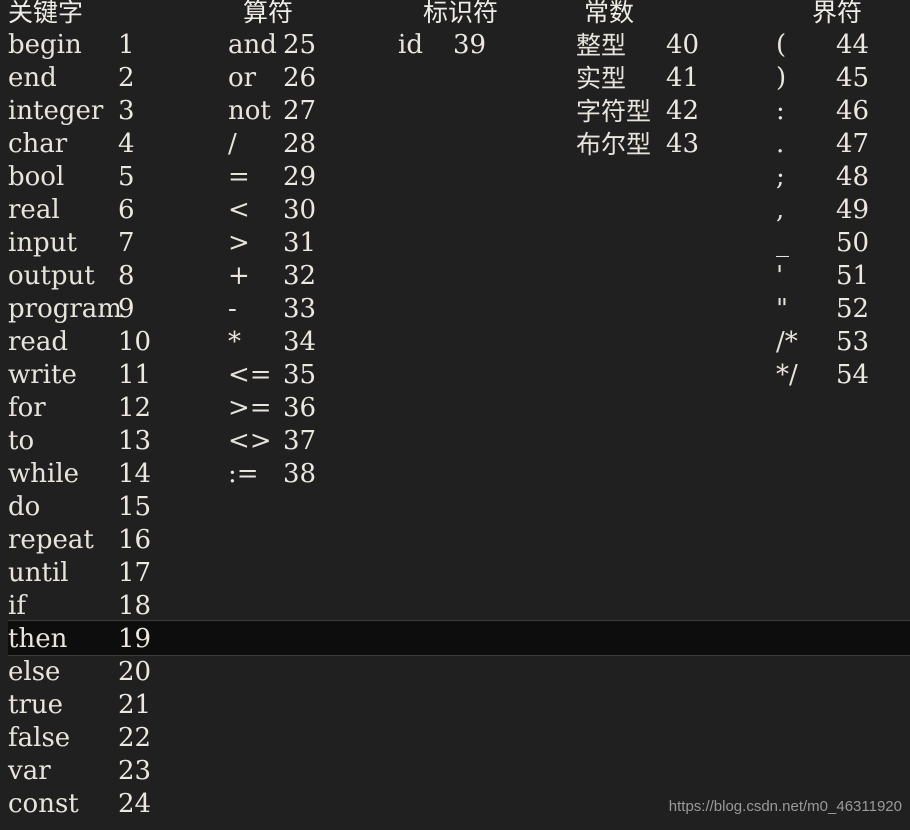 This screenshot has width=910, height=830. Describe the element at coordinates (787, 375) in the screenshot. I see `delimiter-label: */` at that location.